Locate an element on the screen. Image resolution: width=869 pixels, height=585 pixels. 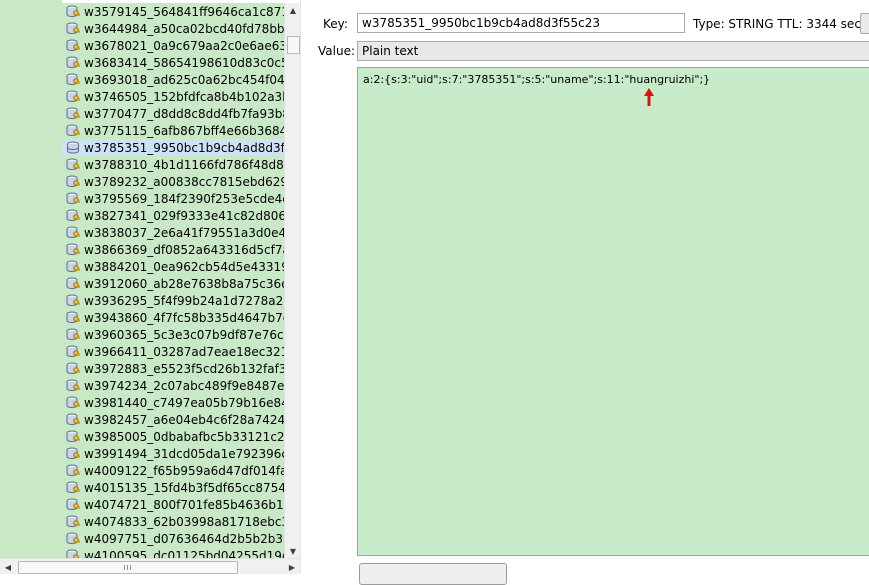
key-list-item: w3972883_e5523f5cd26b132faf3df is located at coordinates (173, 368).